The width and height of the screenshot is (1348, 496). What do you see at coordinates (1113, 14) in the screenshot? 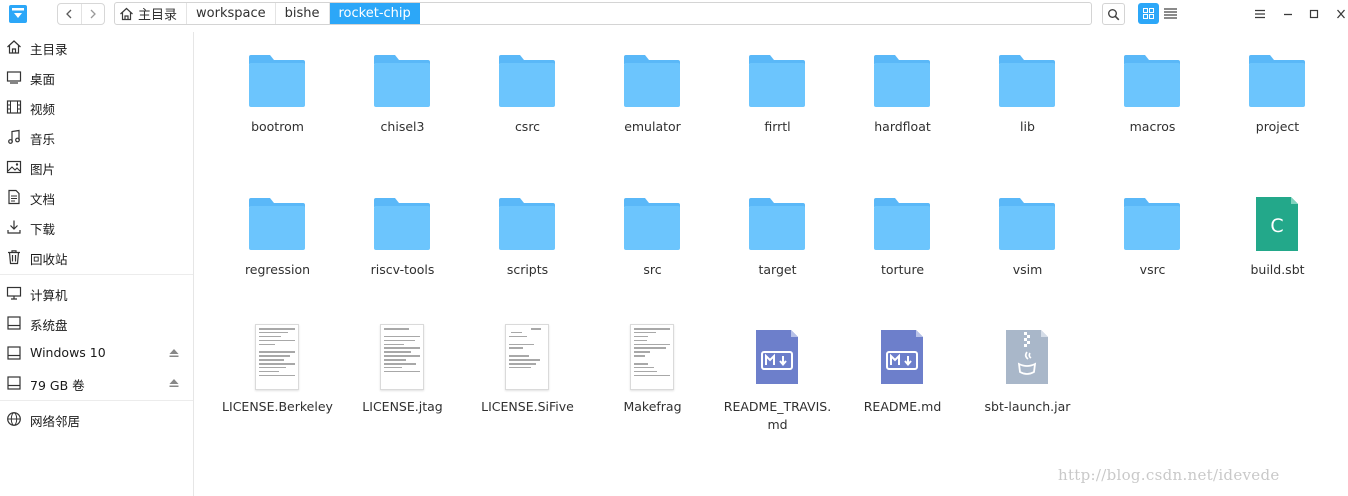
I see `search-button` at bounding box center [1113, 14].